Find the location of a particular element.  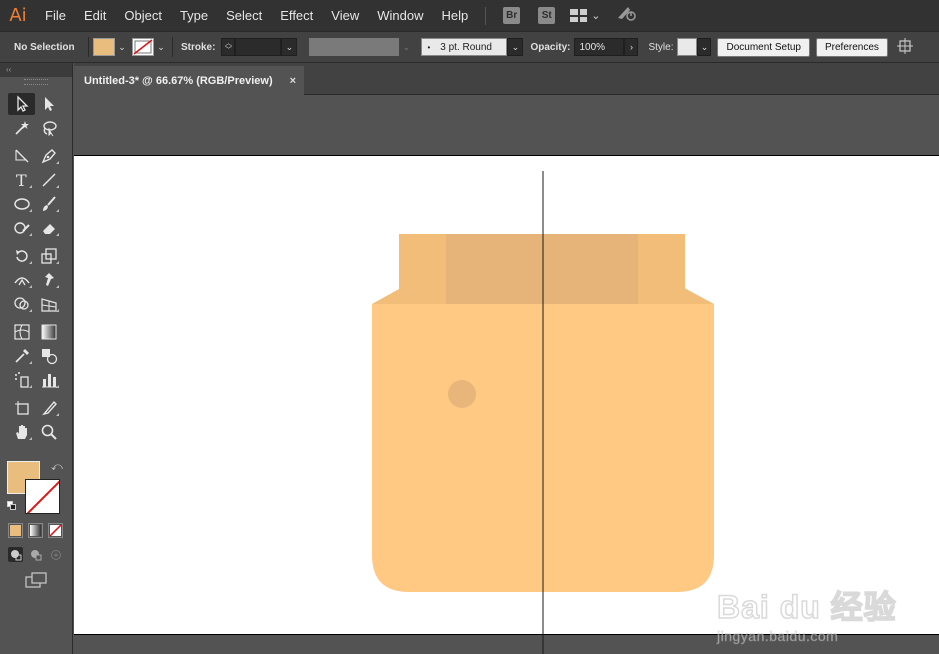

menu-help: Help is located at coordinates (454, 15).